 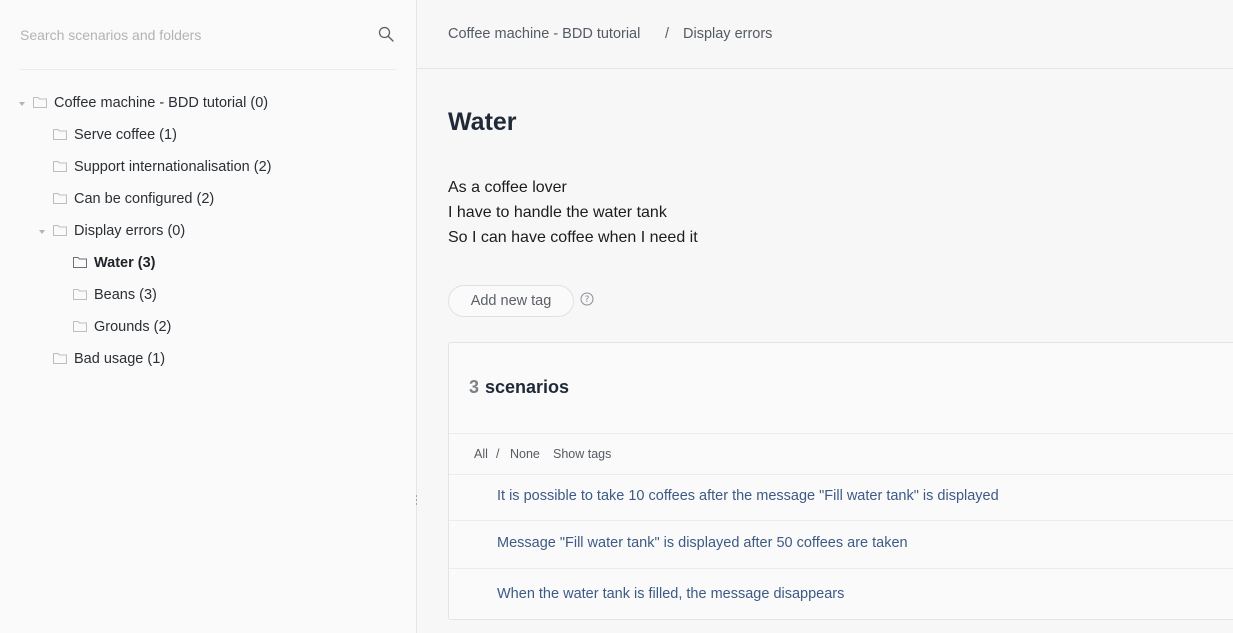 I want to click on help-icon: ?, so click(x=587, y=299).